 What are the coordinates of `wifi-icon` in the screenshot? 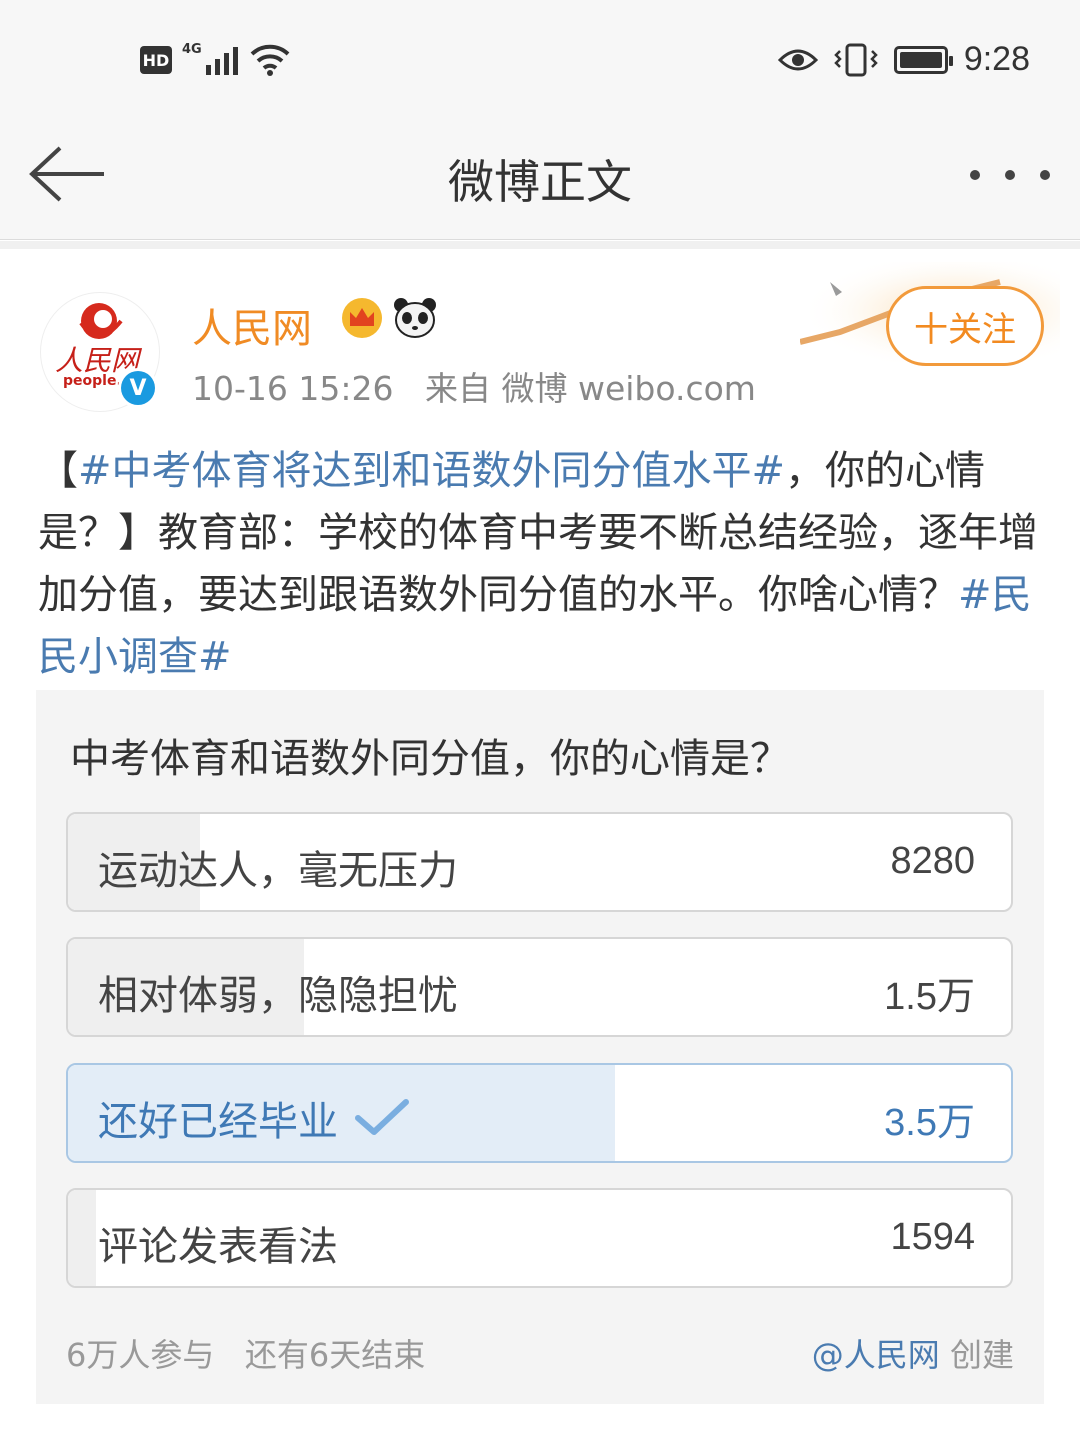 It's located at (270, 60).